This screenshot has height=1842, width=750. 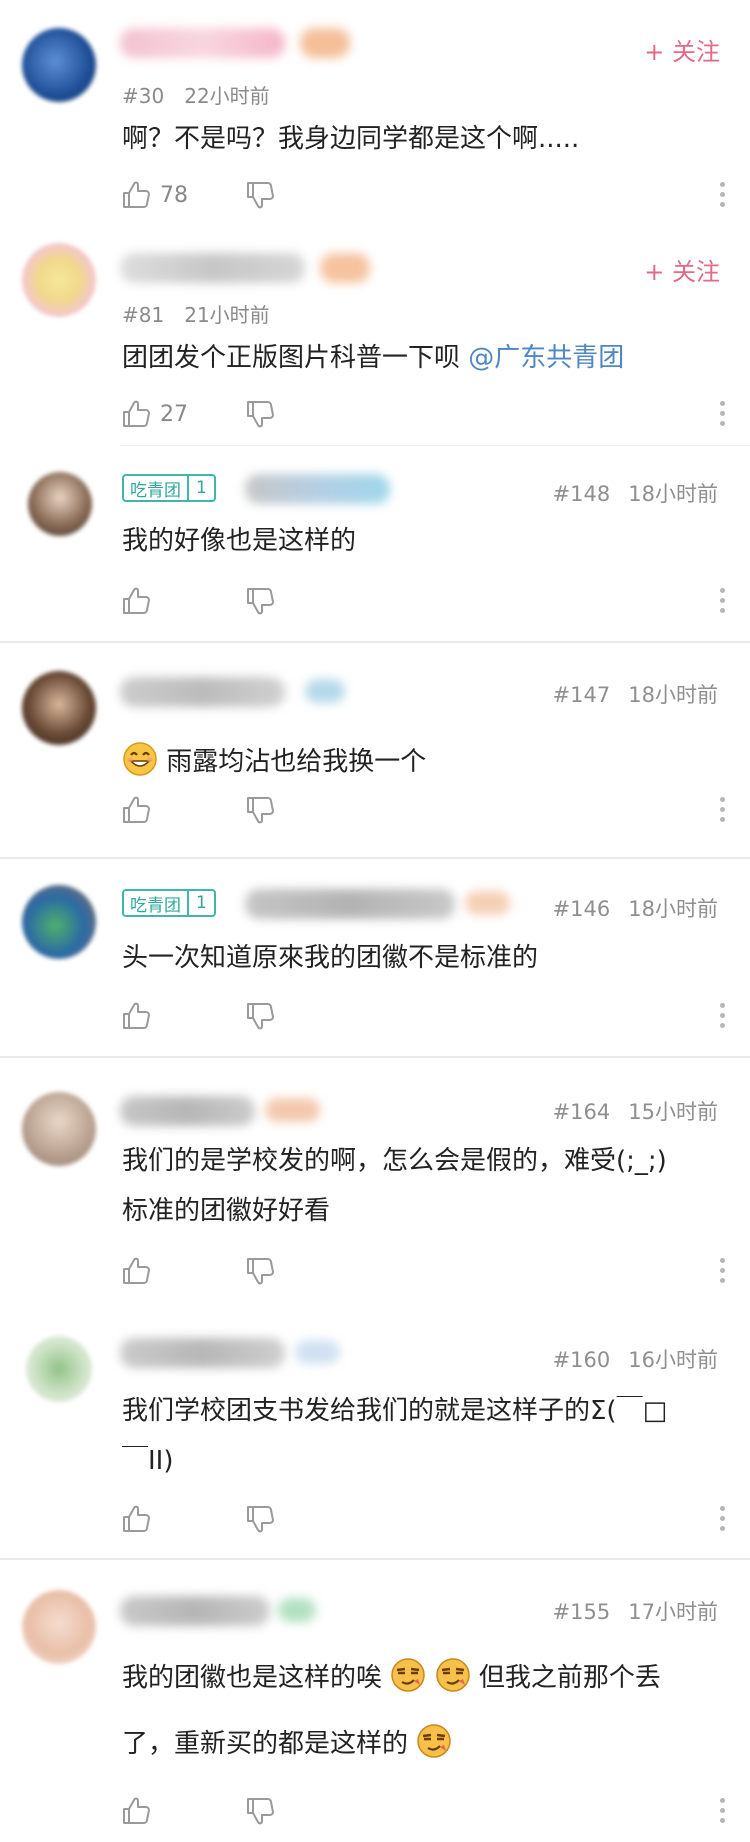 I want to click on comment-text-body: 我的团徽也是这样的唉, so click(x=252, y=1678).